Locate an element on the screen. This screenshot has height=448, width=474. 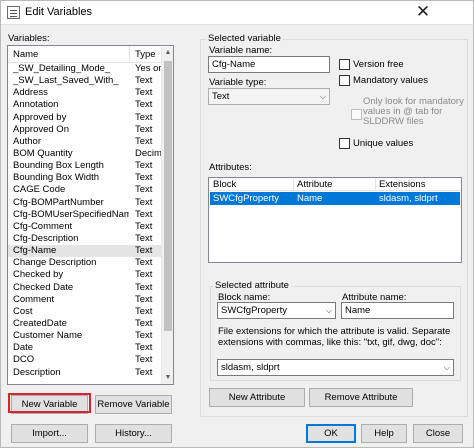
list-item: Approved by Text is located at coordinates (85, 118).